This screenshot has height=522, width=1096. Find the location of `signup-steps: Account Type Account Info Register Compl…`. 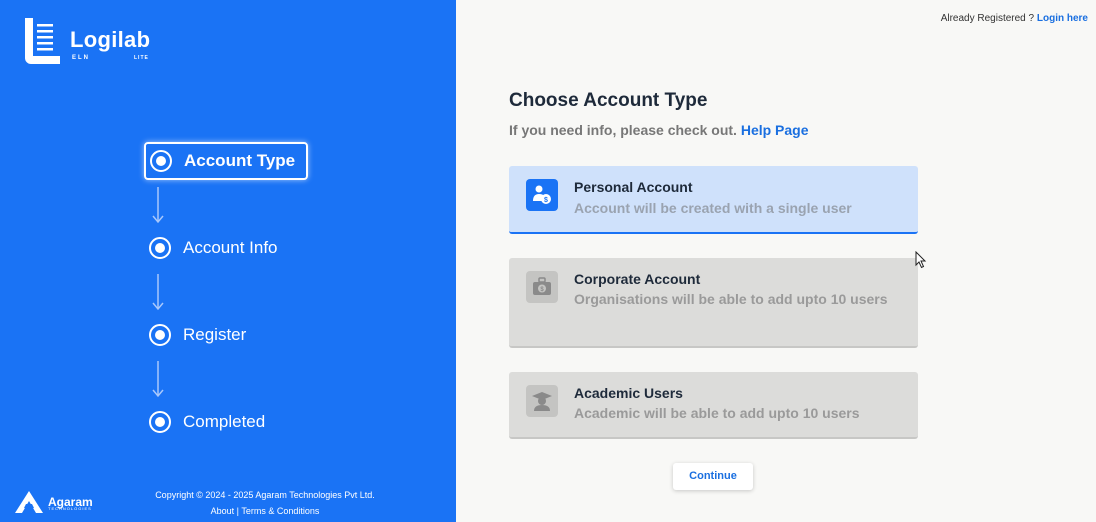

signup-steps: Account Type Account Info Register Compl… is located at coordinates (226, 291).